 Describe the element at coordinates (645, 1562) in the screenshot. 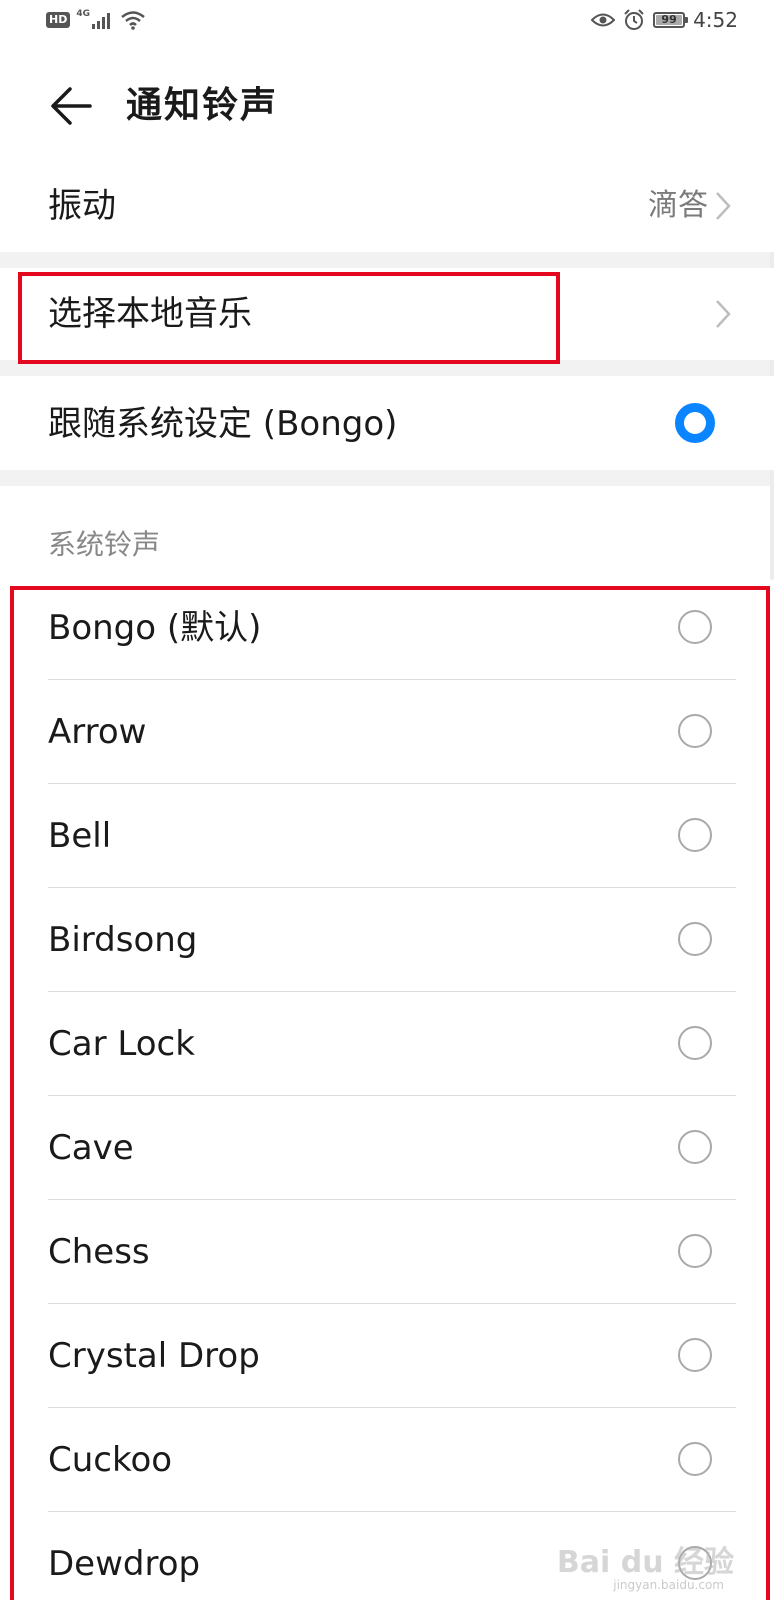

I see `watermark: Bai du 经验` at that location.